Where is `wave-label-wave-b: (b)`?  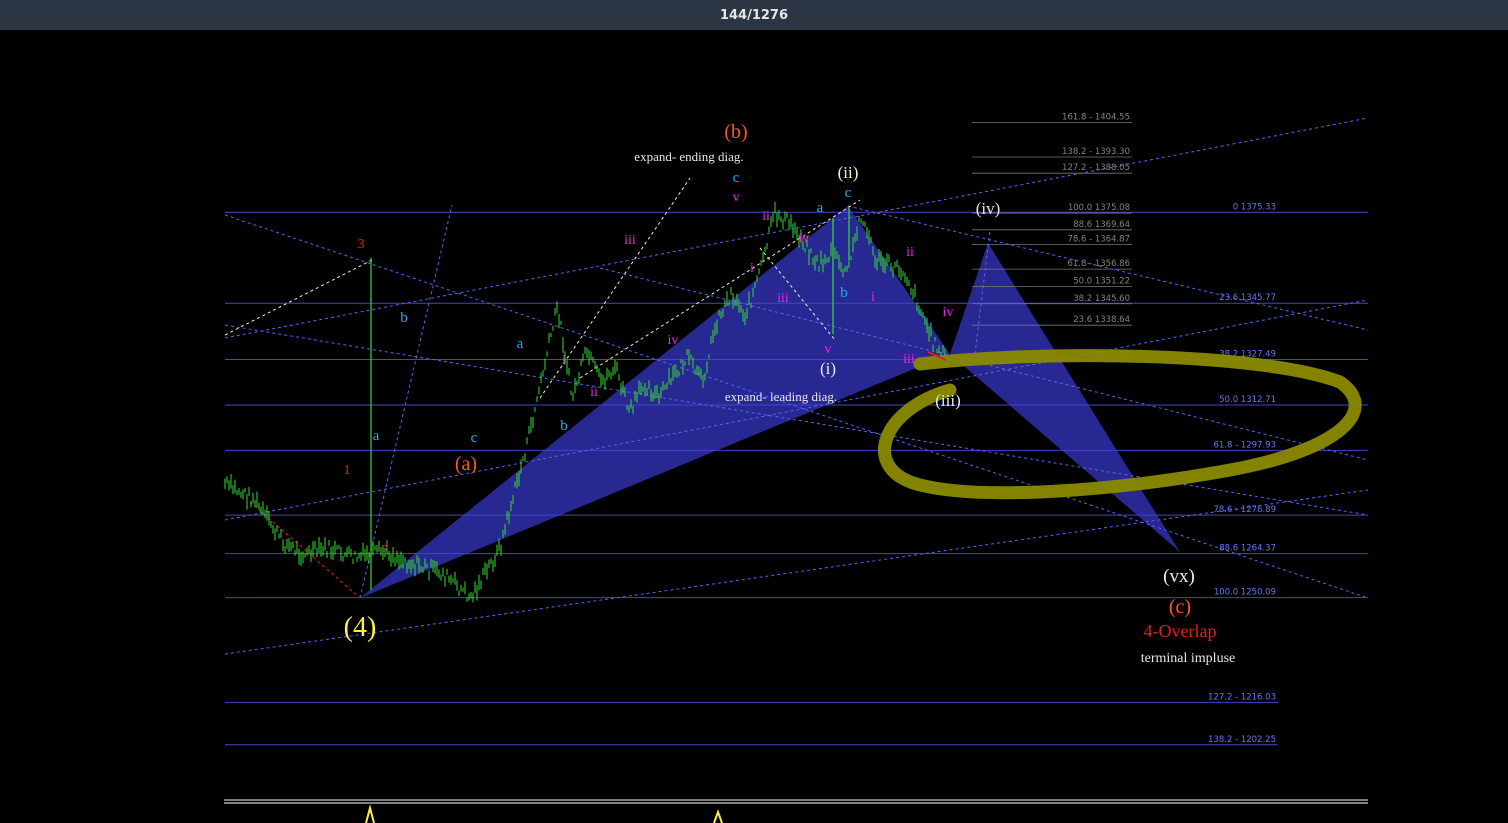
wave-label-wave-b: (b) is located at coordinates (735, 132).